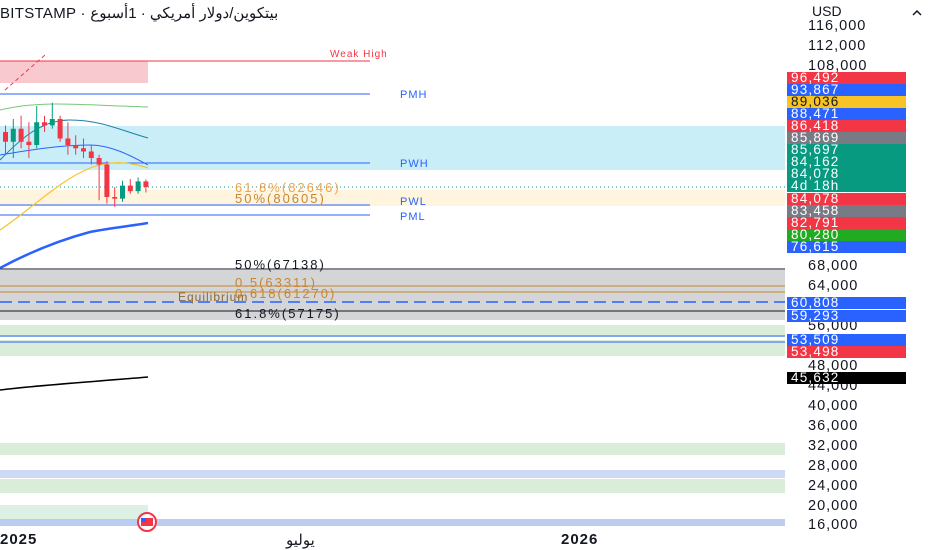 The image size is (932, 550). Describe the element at coordinates (846, 377) in the screenshot. I see `price-badge: 45,632` at that location.